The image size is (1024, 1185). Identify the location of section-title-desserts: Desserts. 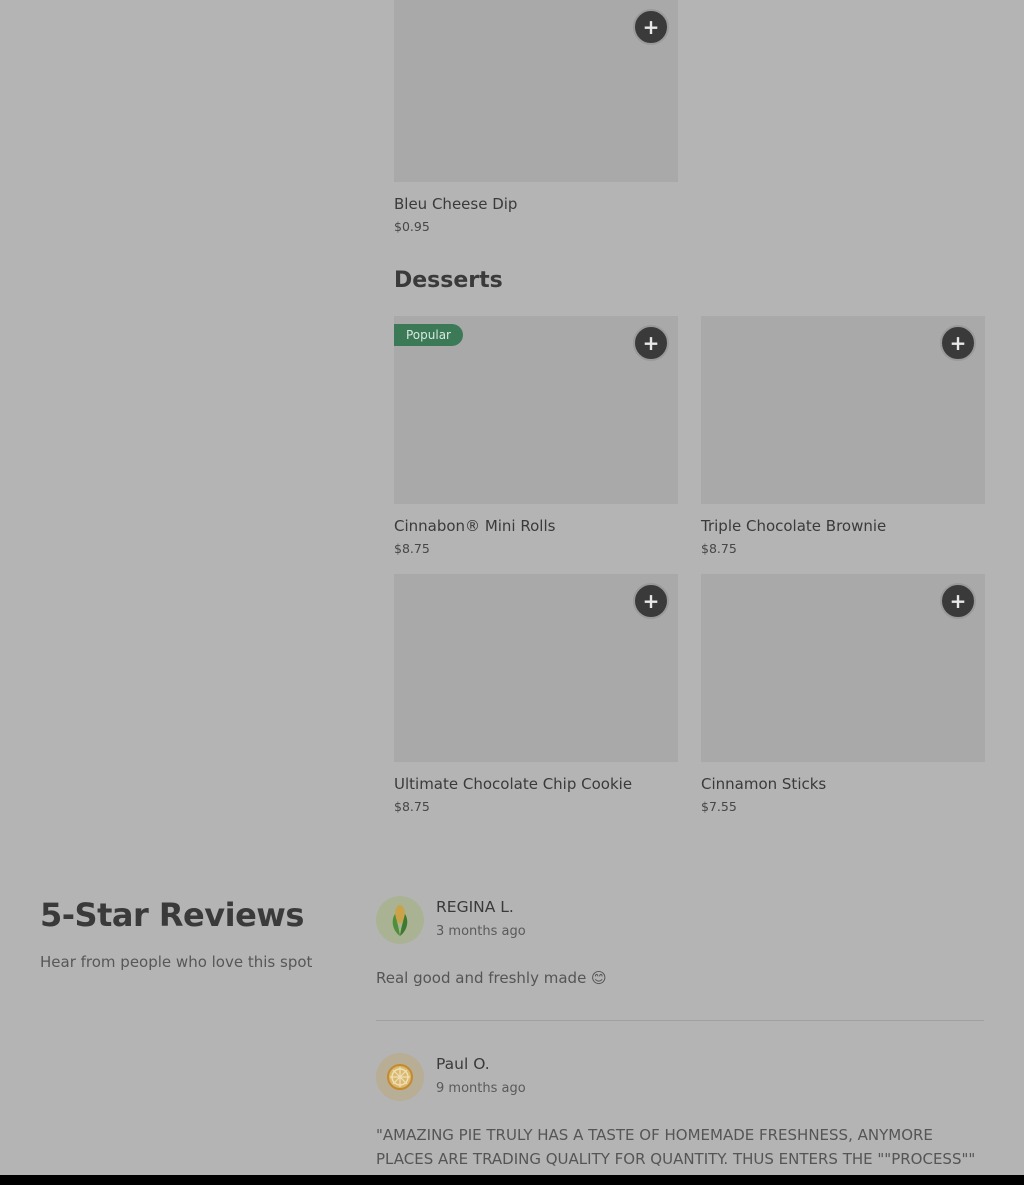
(448, 280).